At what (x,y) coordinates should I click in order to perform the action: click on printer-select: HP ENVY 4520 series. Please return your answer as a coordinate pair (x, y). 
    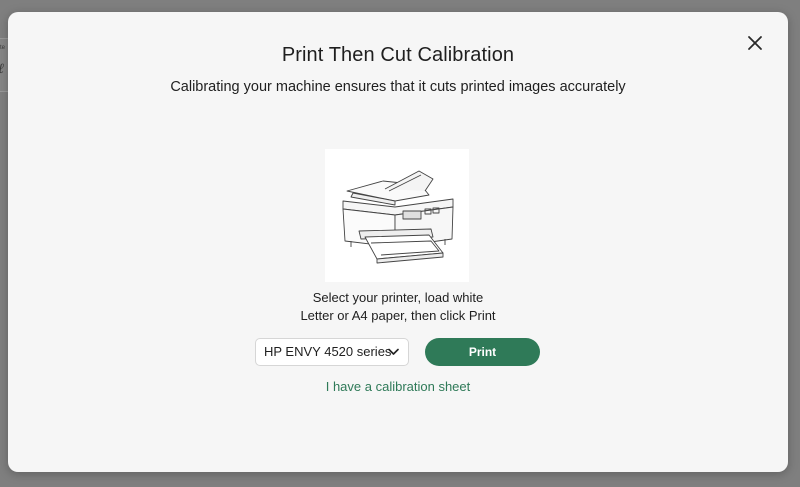
    Looking at the image, I should click on (332, 352).